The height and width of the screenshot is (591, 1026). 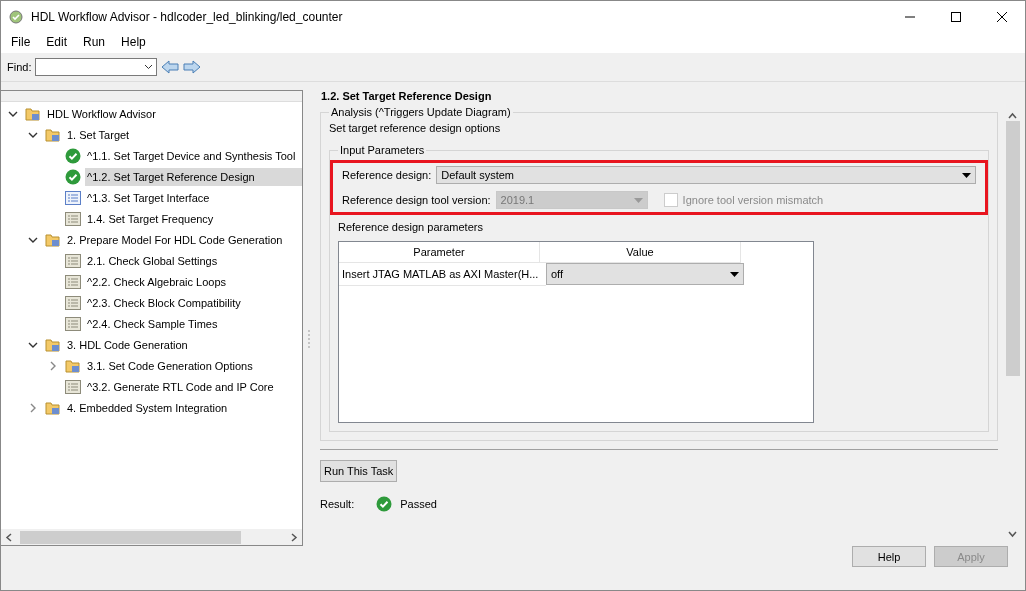 What do you see at coordinates (421, 112) in the screenshot?
I see `analysis-legend: Analysis (^Triggers Update Diagram)` at bounding box center [421, 112].